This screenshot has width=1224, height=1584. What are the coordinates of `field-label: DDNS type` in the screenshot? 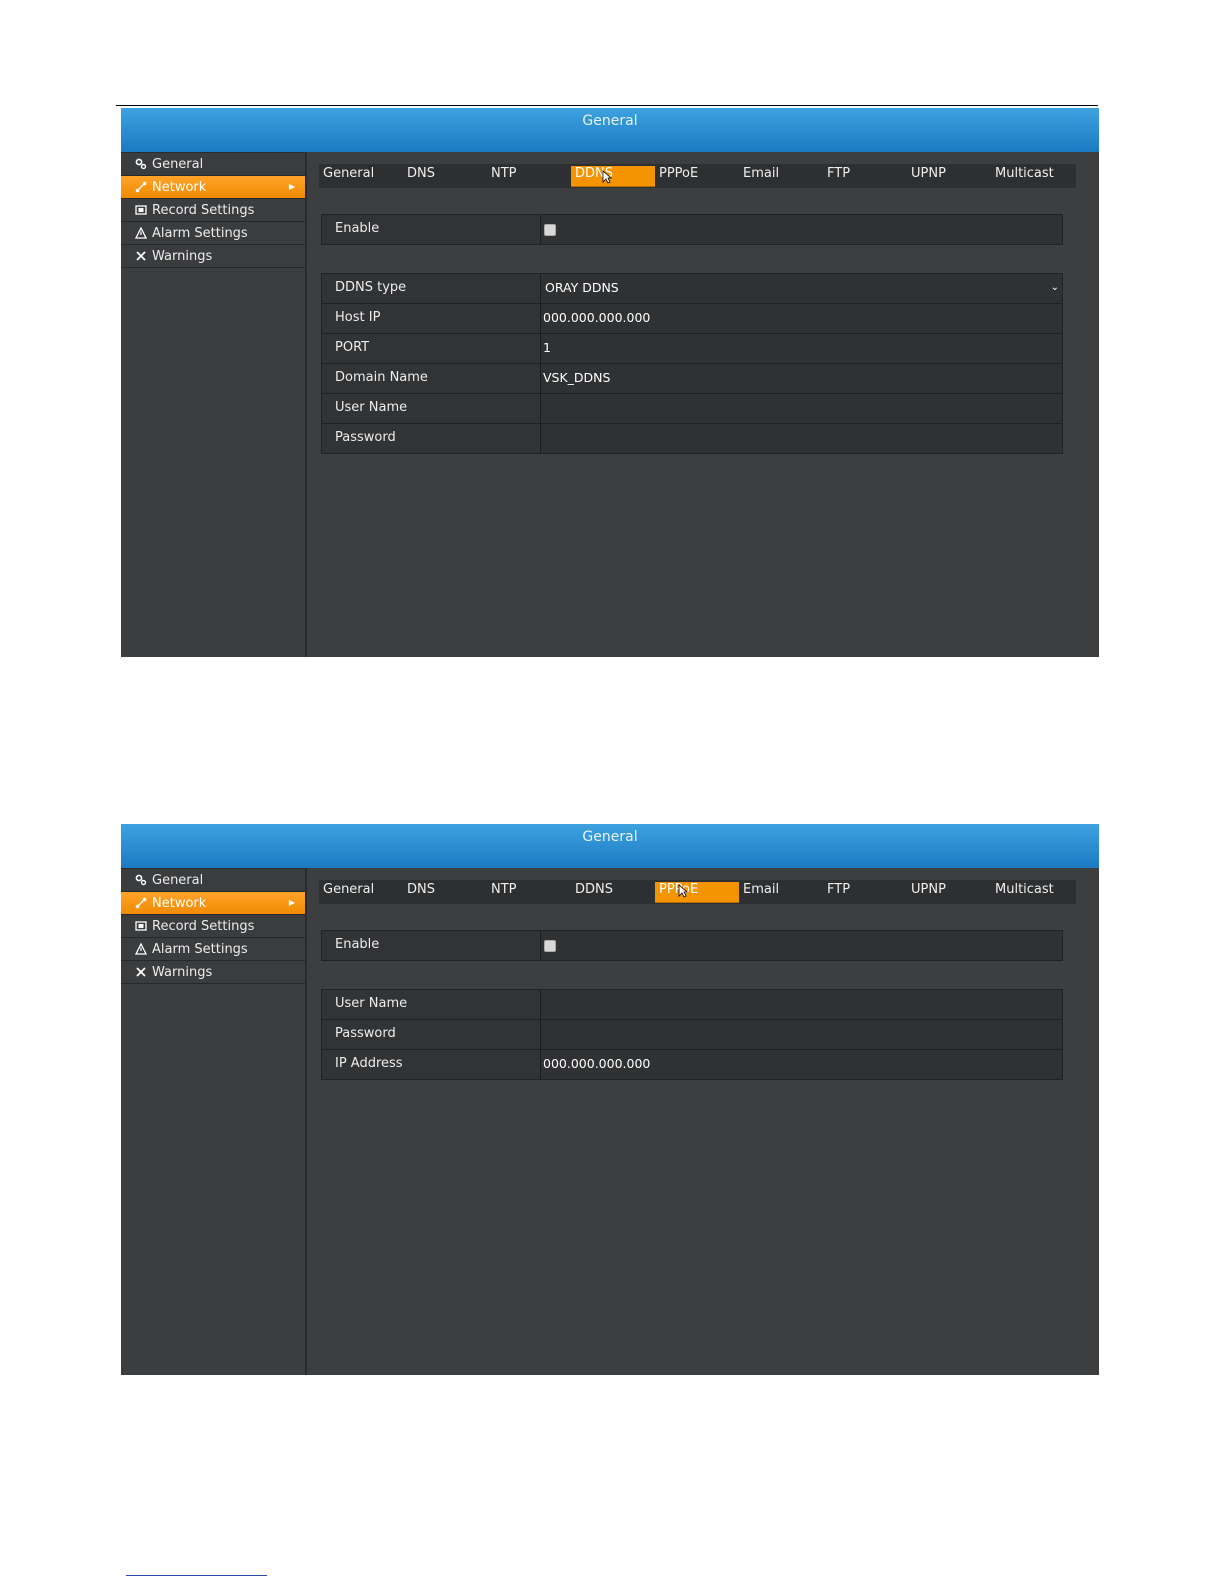 It's located at (431, 288).